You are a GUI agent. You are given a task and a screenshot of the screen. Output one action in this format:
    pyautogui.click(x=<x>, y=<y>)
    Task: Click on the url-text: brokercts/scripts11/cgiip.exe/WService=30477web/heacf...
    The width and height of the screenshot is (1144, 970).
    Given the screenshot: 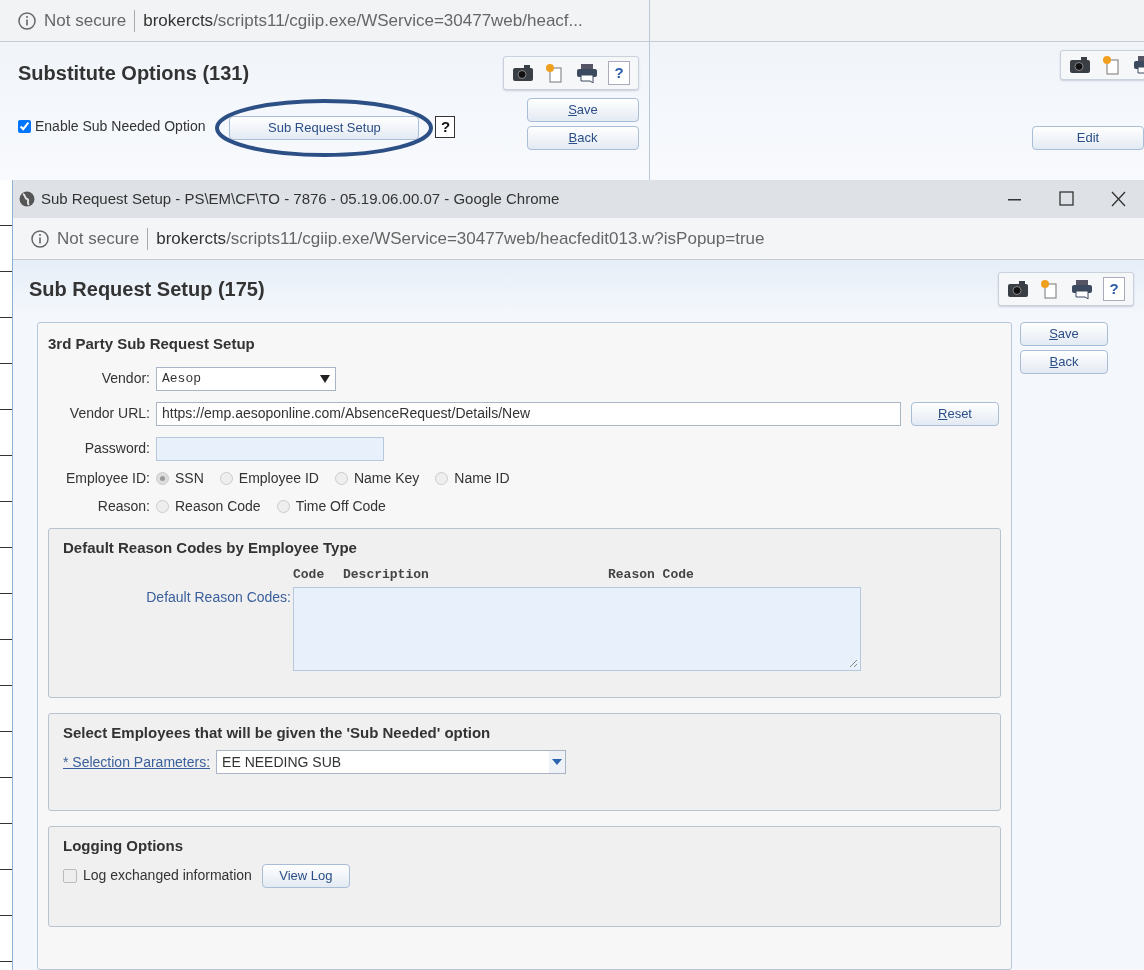 What is the action you would take?
    pyautogui.click(x=363, y=20)
    